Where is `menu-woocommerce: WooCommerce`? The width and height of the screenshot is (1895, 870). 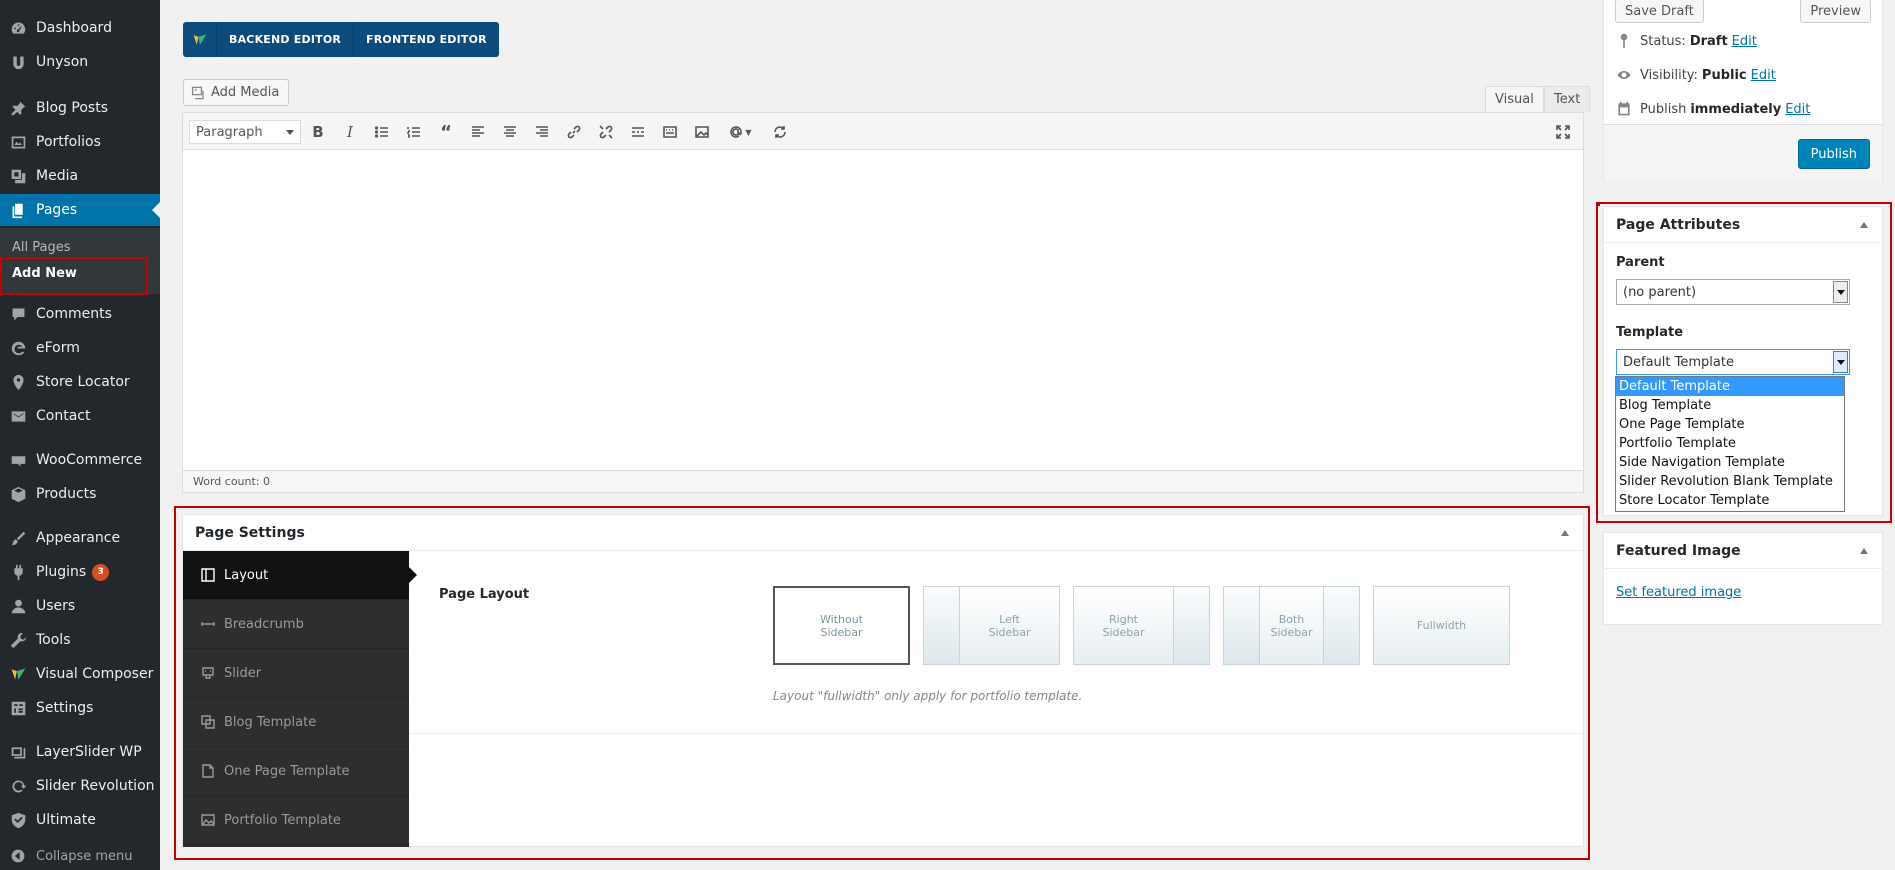
menu-woocommerce: WooCommerce is located at coordinates (80, 460).